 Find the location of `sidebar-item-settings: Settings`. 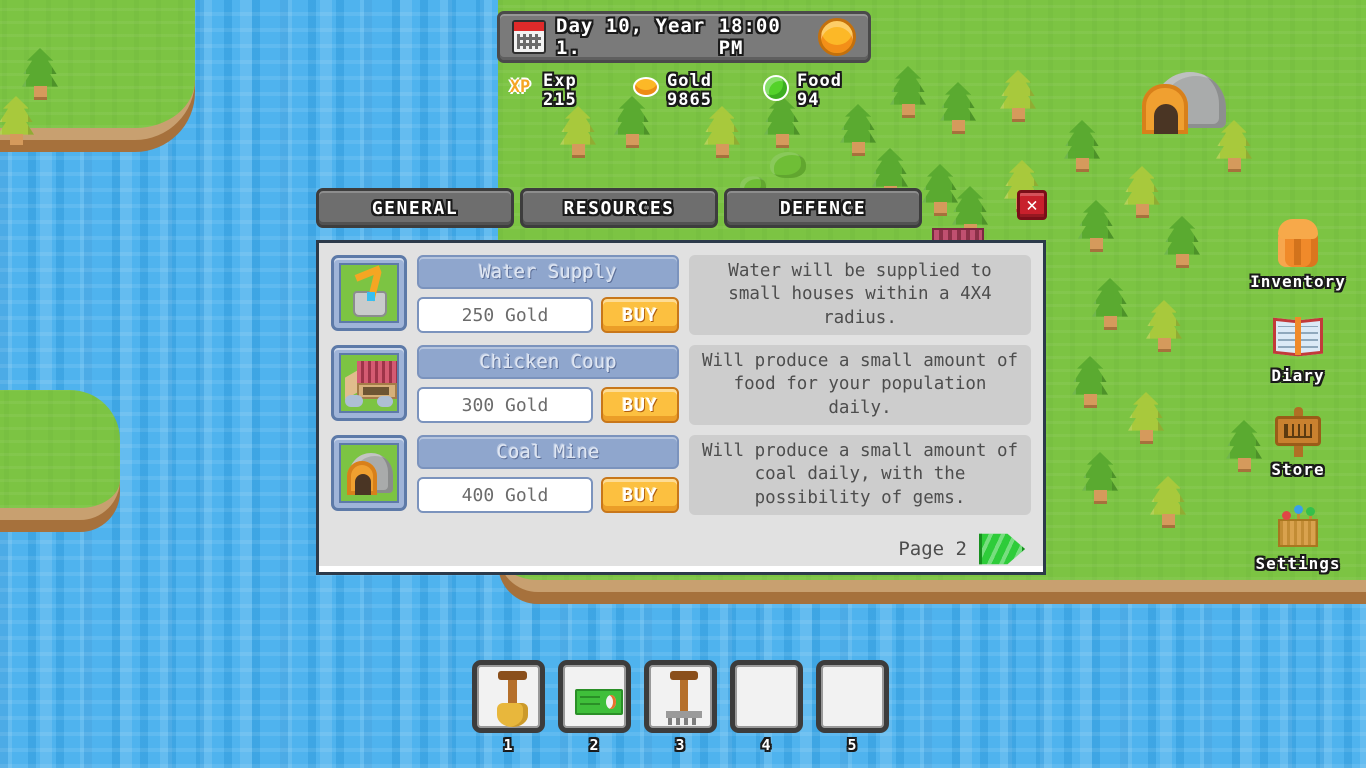

sidebar-item-settings: Settings is located at coordinates (1297, 535).